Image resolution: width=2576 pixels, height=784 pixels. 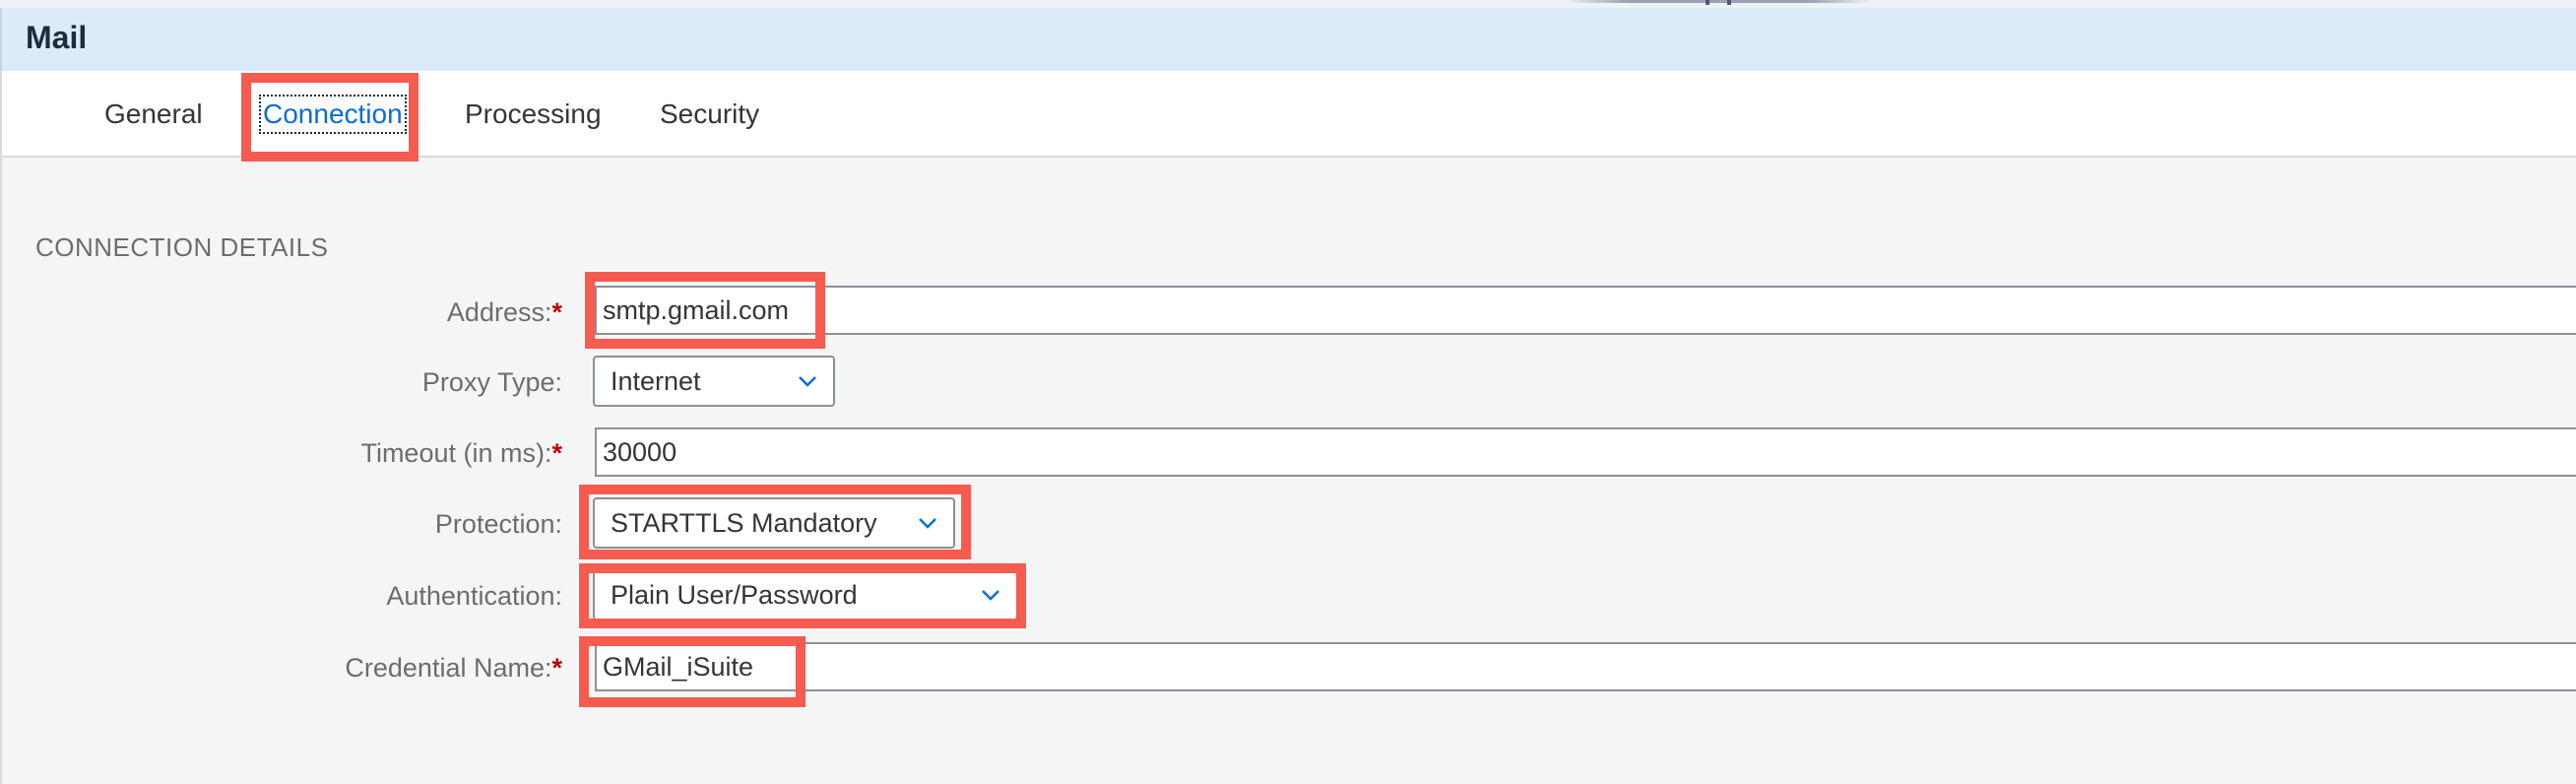 What do you see at coordinates (1585, 311) in the screenshot?
I see `address-input: smtp.gmail.com` at bounding box center [1585, 311].